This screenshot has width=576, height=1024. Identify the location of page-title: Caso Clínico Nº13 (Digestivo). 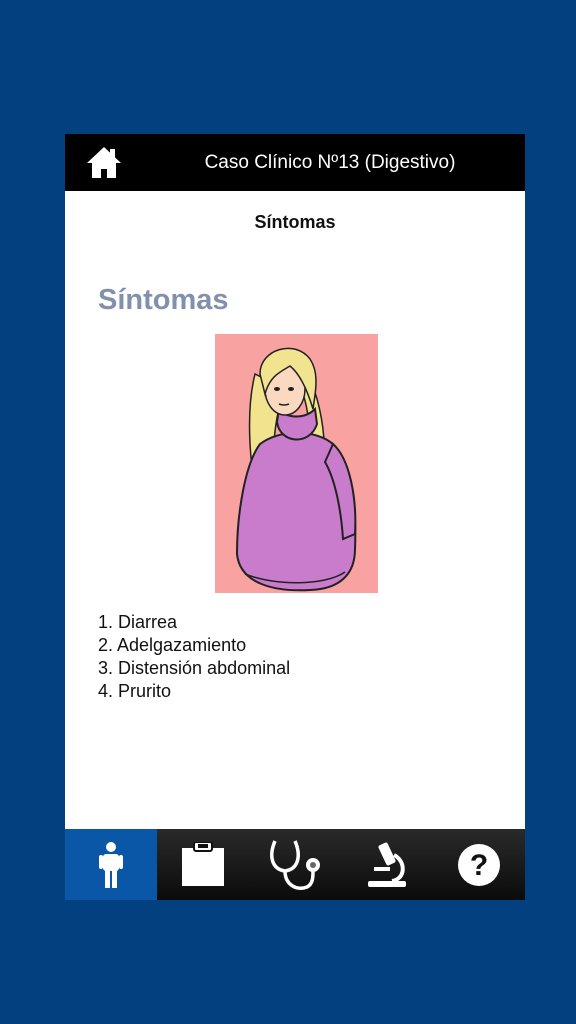
(330, 162).